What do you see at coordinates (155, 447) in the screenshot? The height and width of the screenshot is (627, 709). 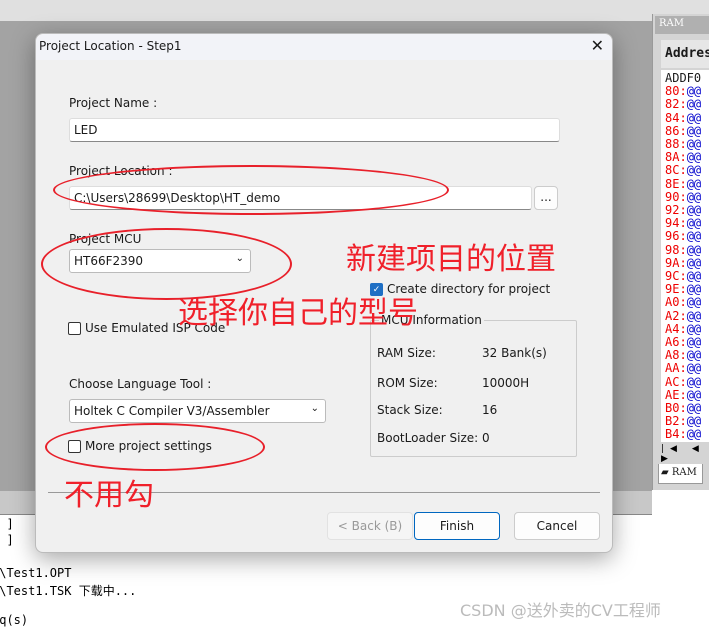 I see `annotation-ellipse-settings` at bounding box center [155, 447].